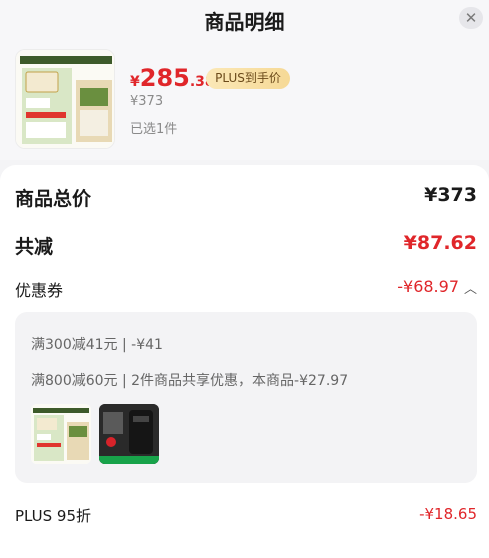 This screenshot has height=558, width=489. What do you see at coordinates (34, 247) in the screenshot?
I see `discount-label: 共减` at bounding box center [34, 247].